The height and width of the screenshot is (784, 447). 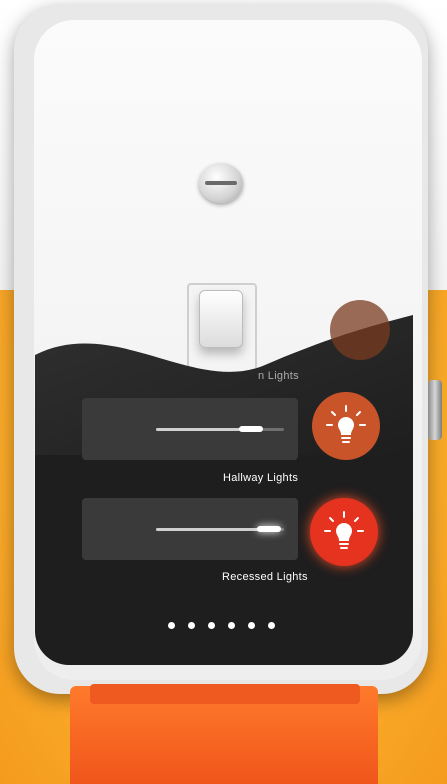 What do you see at coordinates (360, 330) in the screenshot?
I see `lightbulb-icon` at bounding box center [360, 330].